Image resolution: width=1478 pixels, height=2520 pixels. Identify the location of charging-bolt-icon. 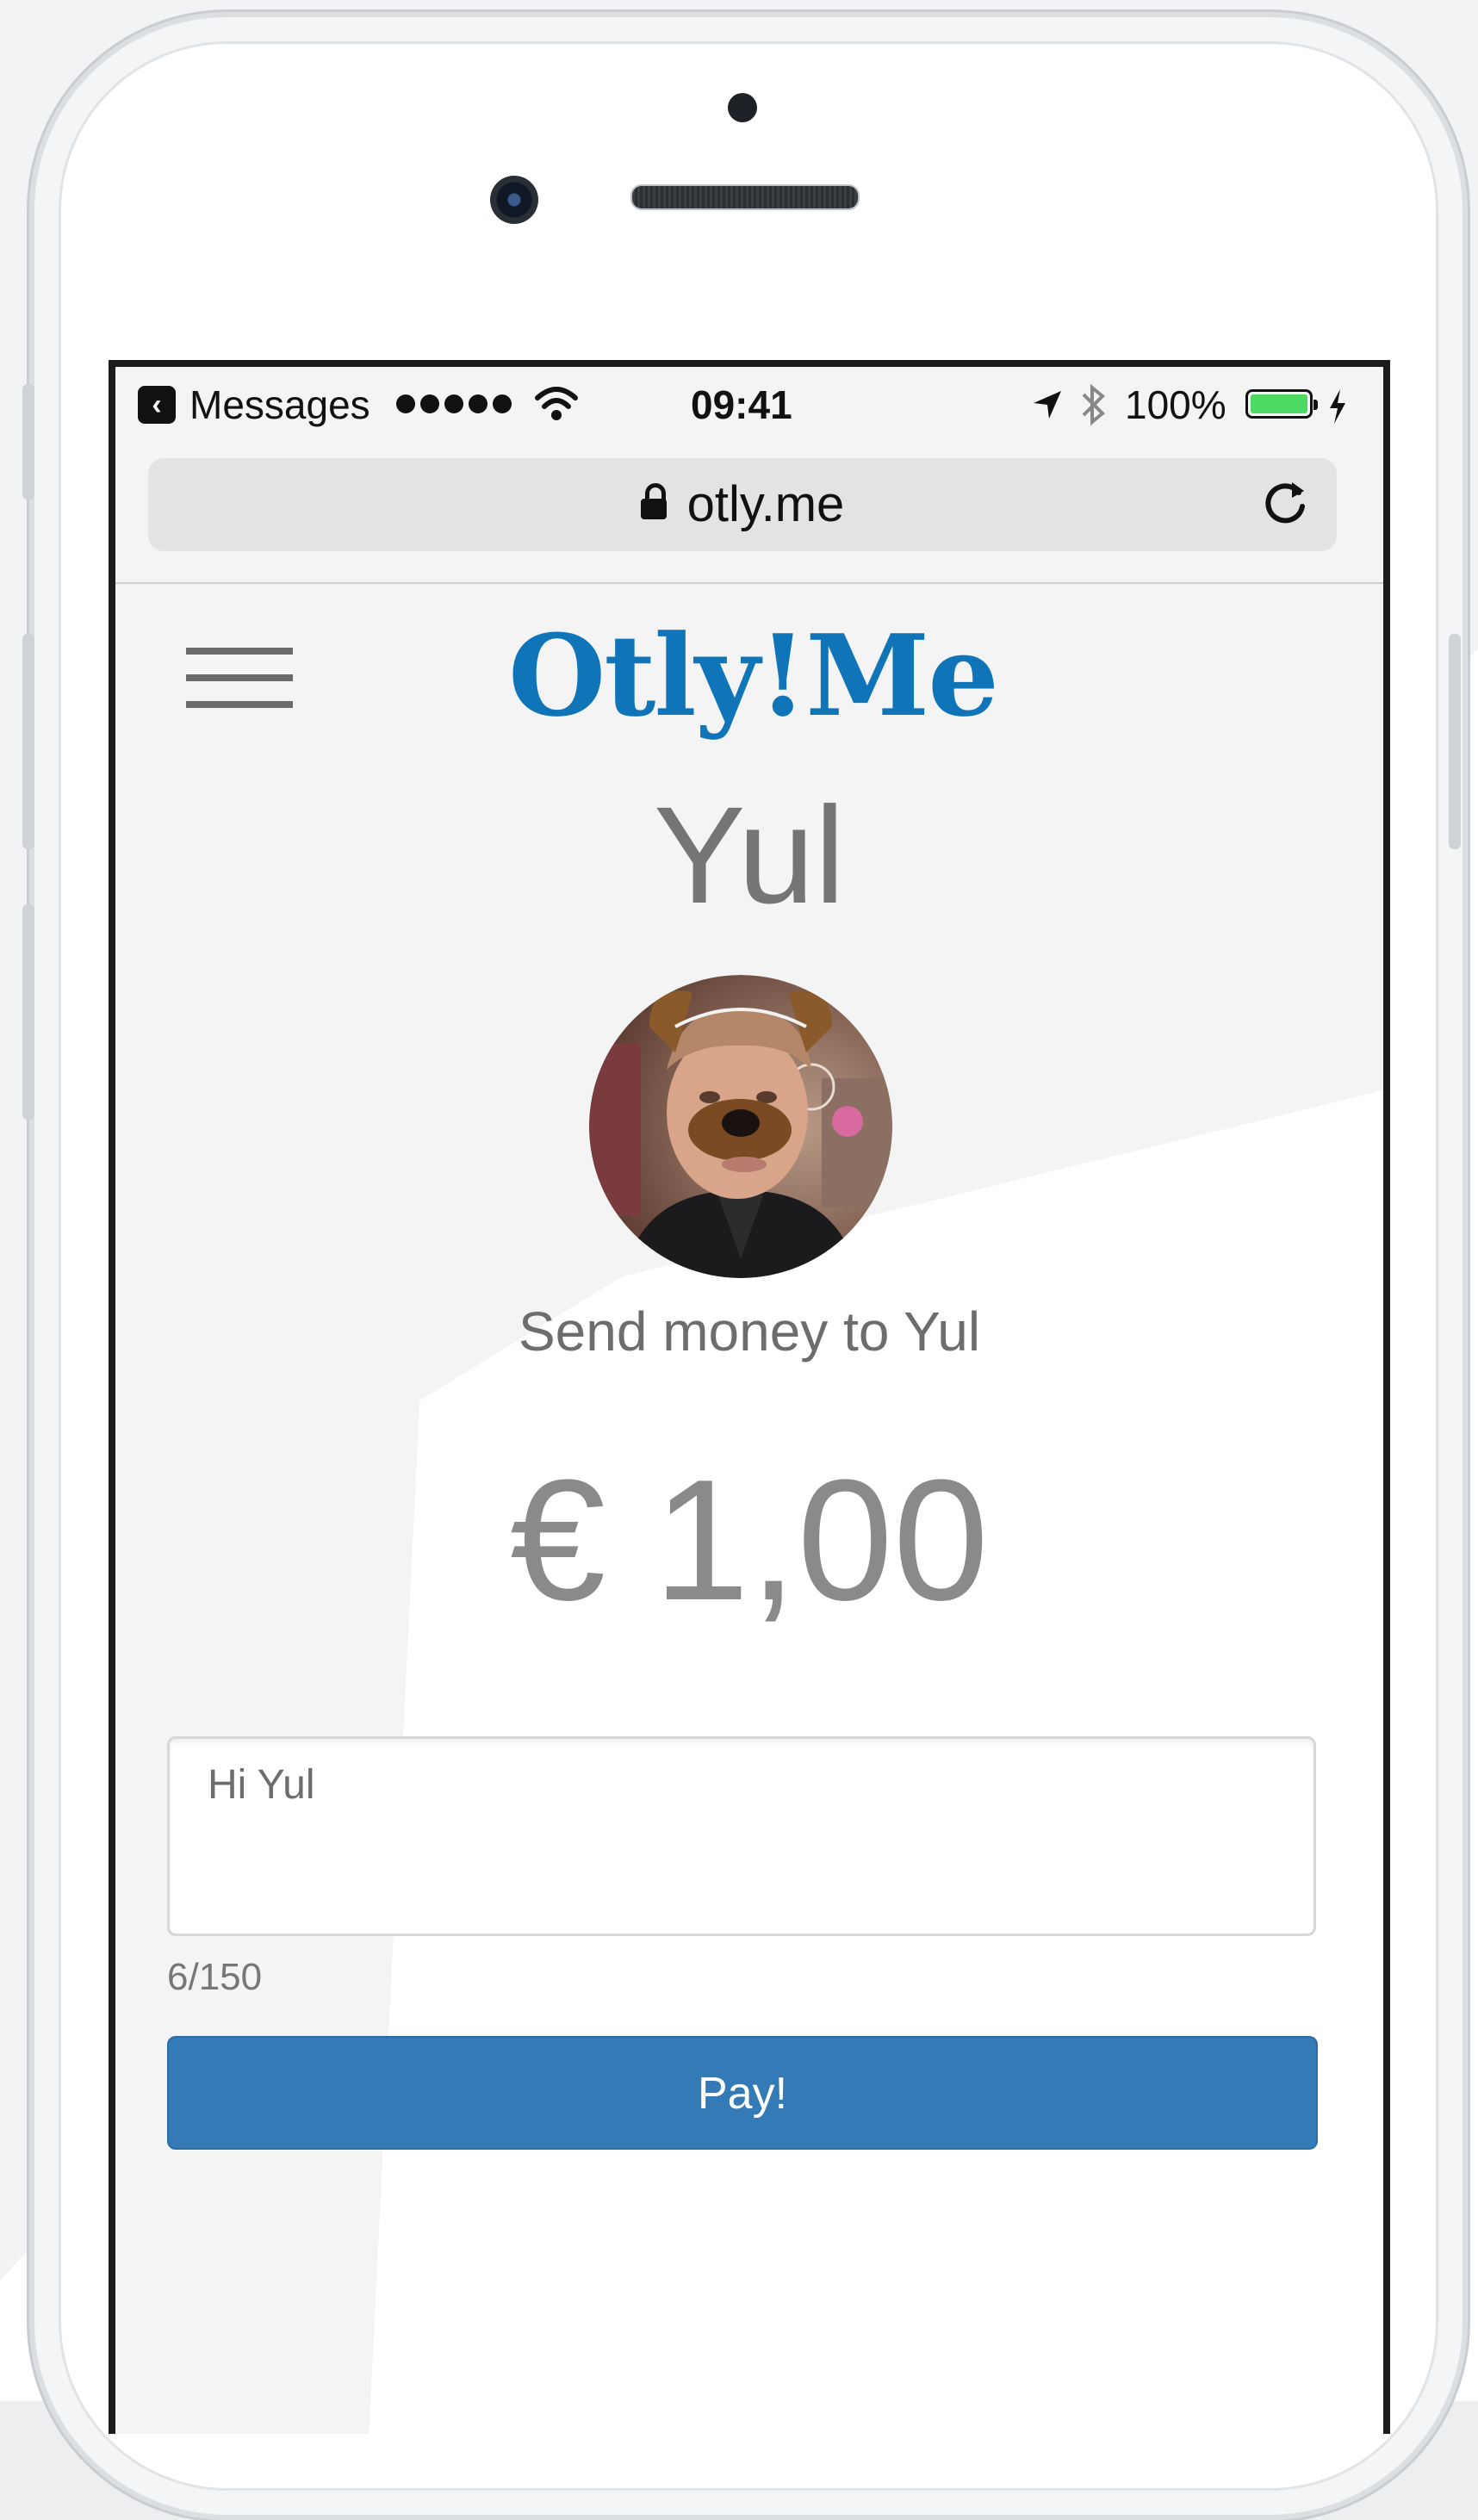
(1337, 407).